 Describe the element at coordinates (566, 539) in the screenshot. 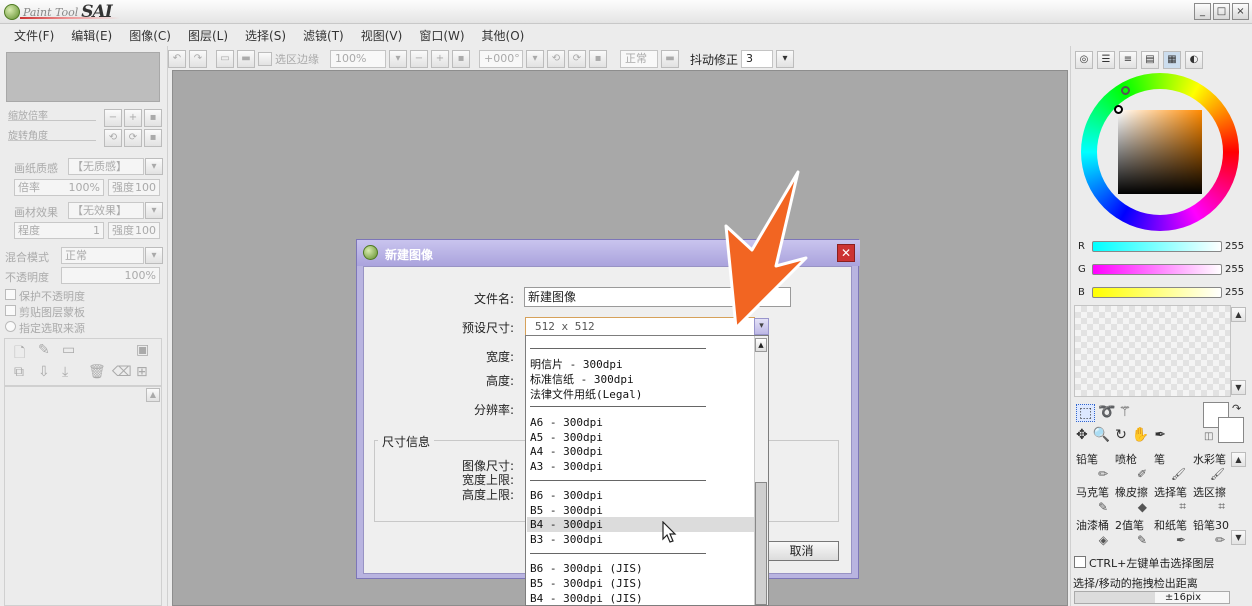

I see `preset-option: B3 - 300dpi` at that location.